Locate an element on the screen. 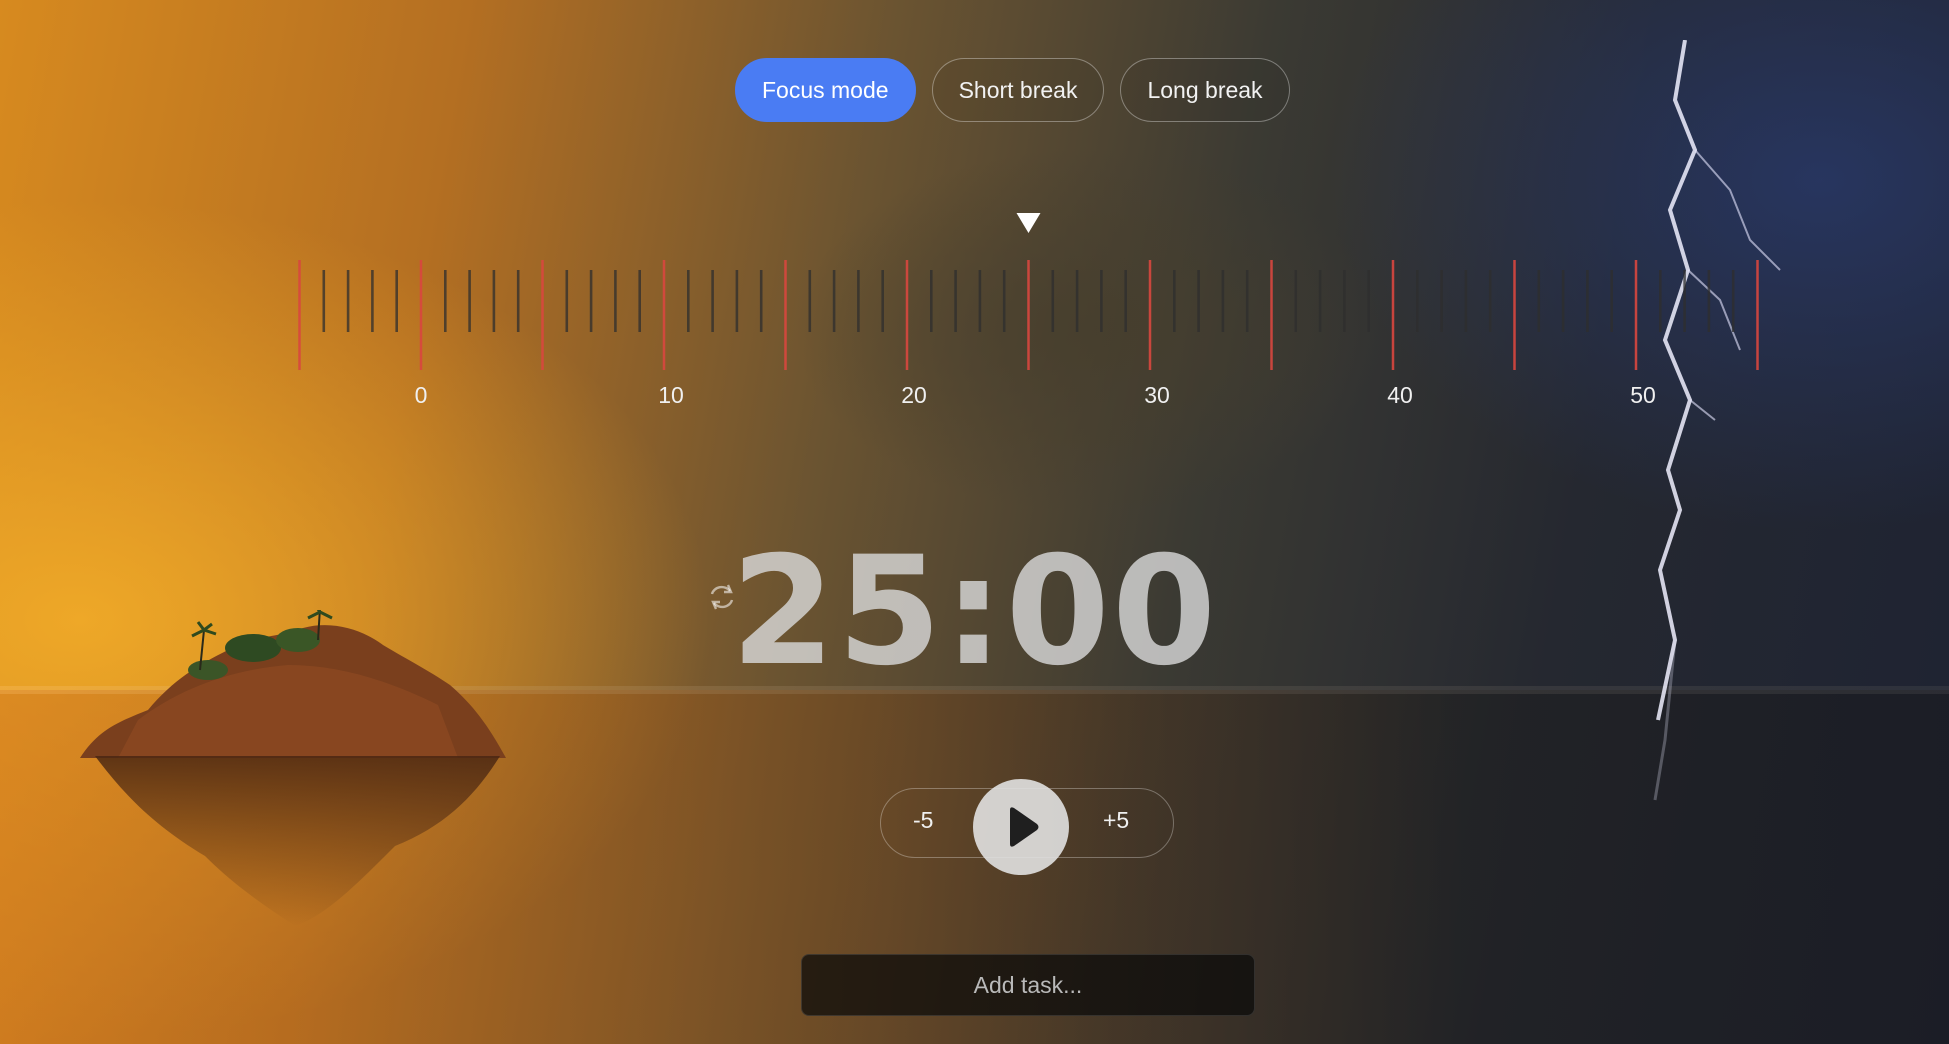 This screenshot has width=1949, height=1044. minus-five-button: -5 is located at coordinates (923, 820).